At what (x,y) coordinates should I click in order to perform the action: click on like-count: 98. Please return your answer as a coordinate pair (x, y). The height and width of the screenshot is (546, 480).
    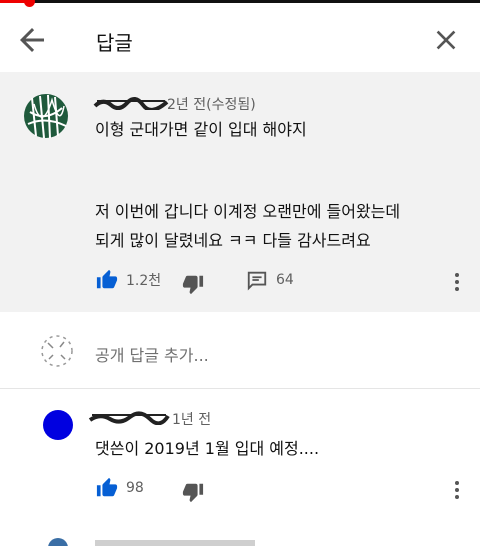
    Looking at the image, I should click on (135, 488).